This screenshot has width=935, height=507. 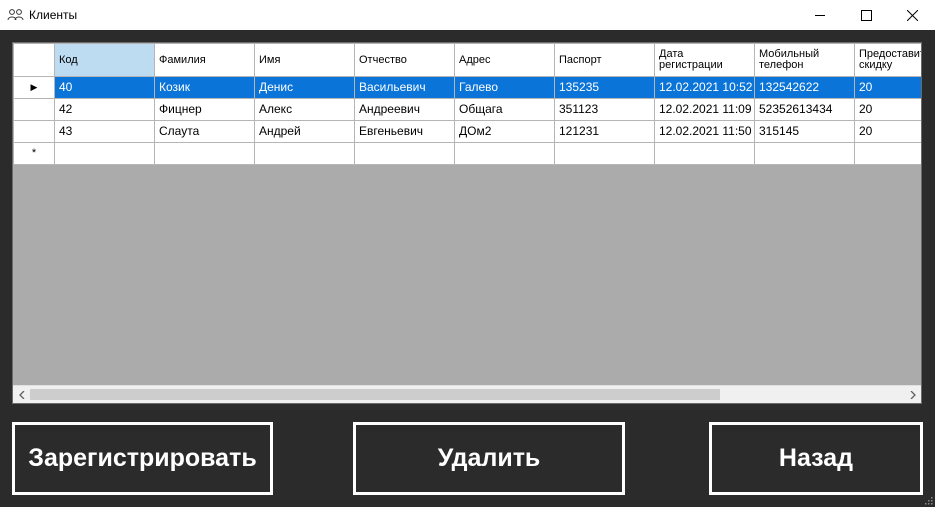 I want to click on cell-mobile-phone: 315145, so click(x=804, y=131).